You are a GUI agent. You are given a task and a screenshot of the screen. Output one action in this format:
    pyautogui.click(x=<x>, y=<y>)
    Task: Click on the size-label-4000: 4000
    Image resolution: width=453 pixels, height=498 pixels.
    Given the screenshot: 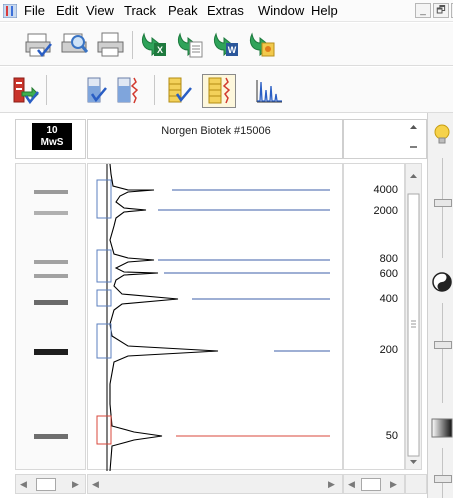 What is the action you would take?
    pyautogui.click(x=385, y=190)
    